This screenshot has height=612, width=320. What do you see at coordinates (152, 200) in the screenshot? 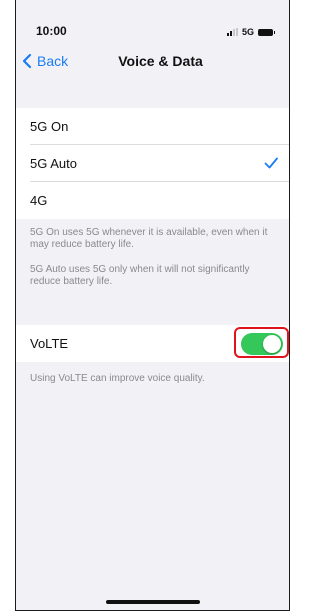
I see `option-4g: 4G` at bounding box center [152, 200].